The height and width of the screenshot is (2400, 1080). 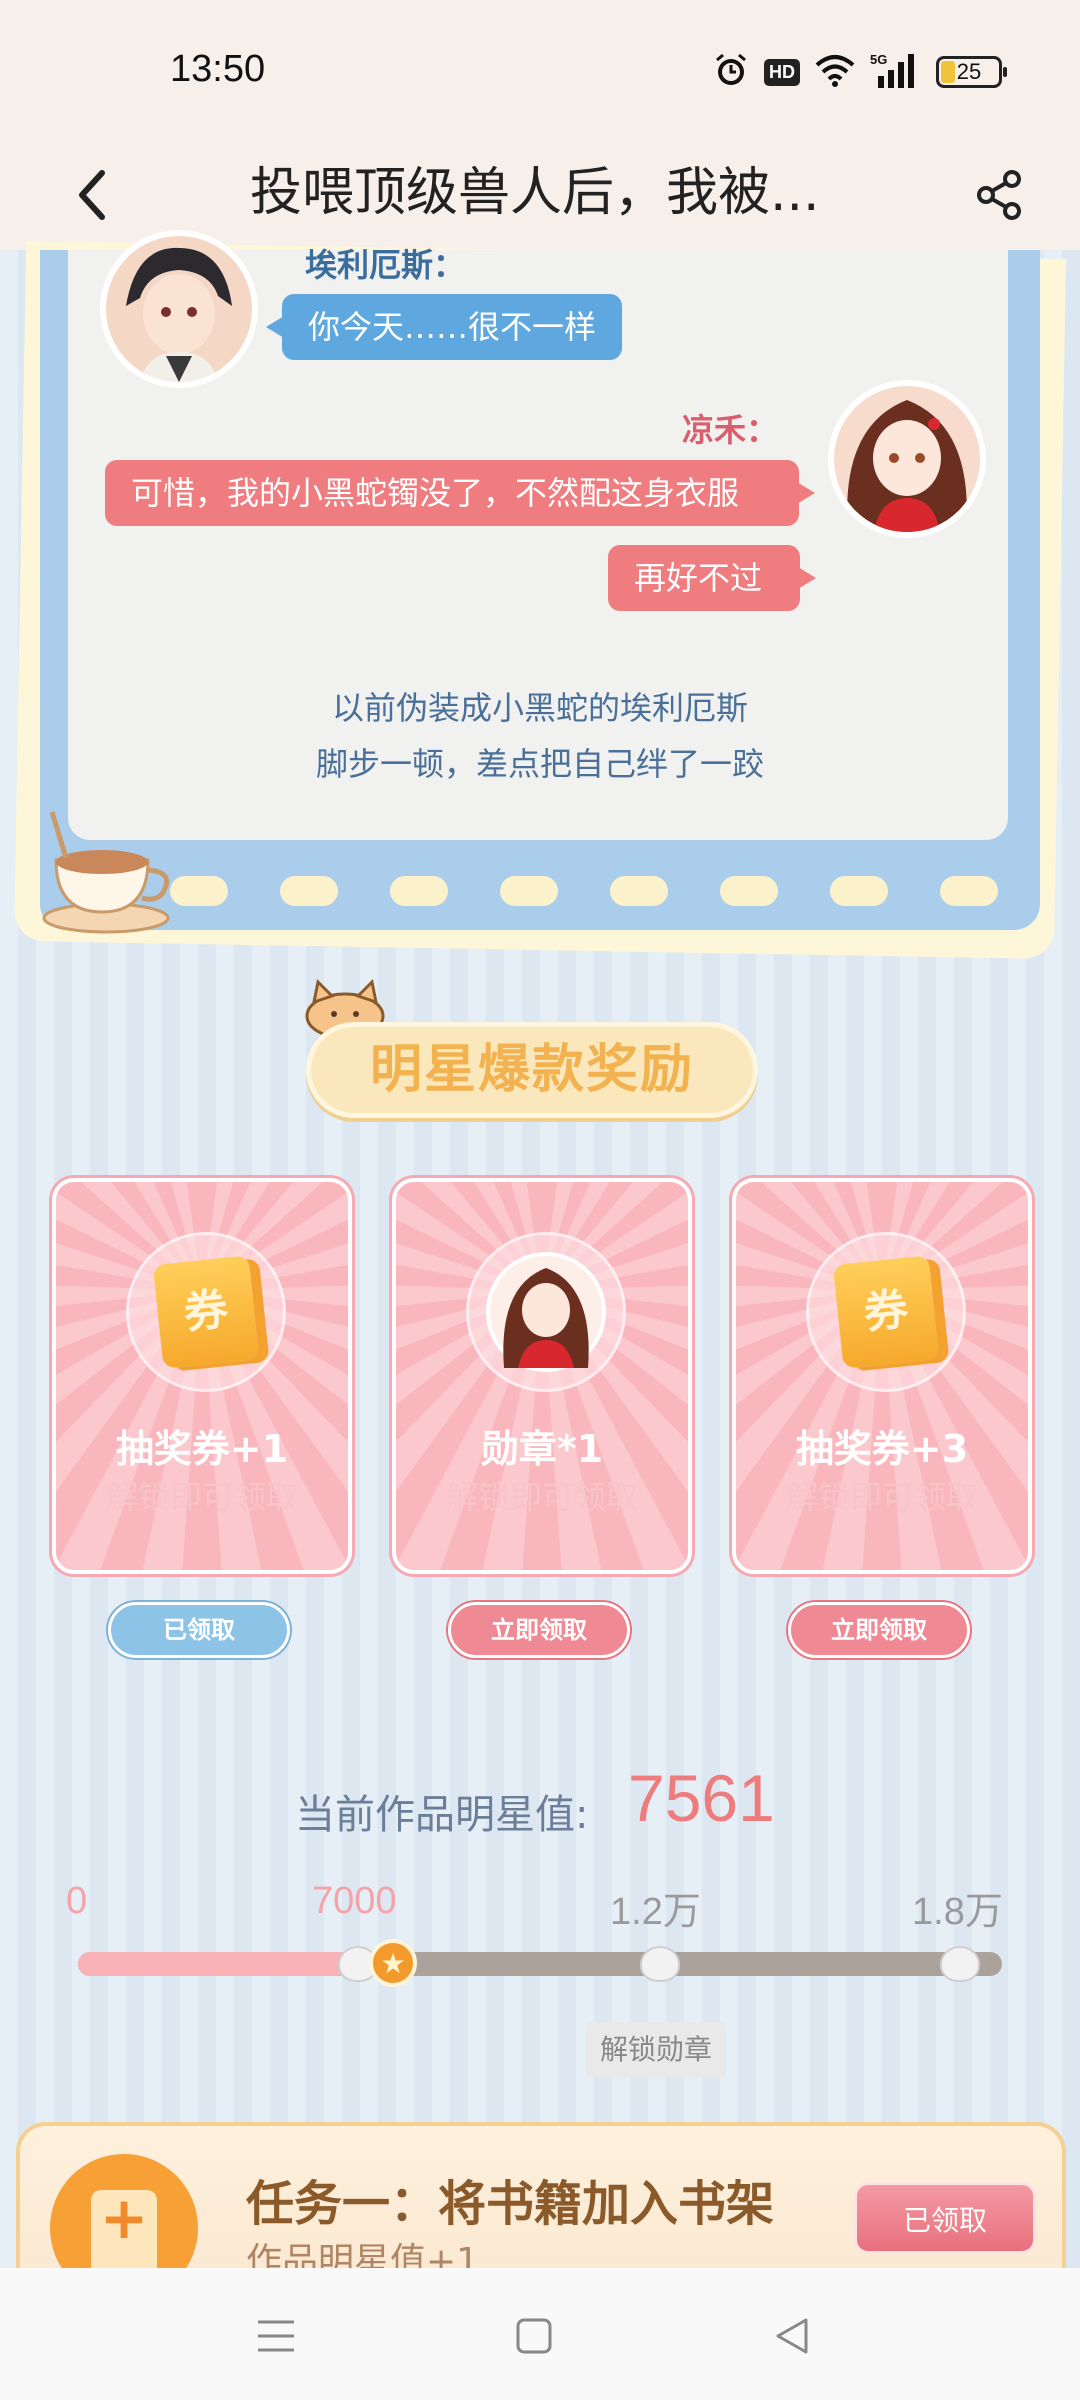 I want to click on star-value: 7561, so click(x=701, y=1798).